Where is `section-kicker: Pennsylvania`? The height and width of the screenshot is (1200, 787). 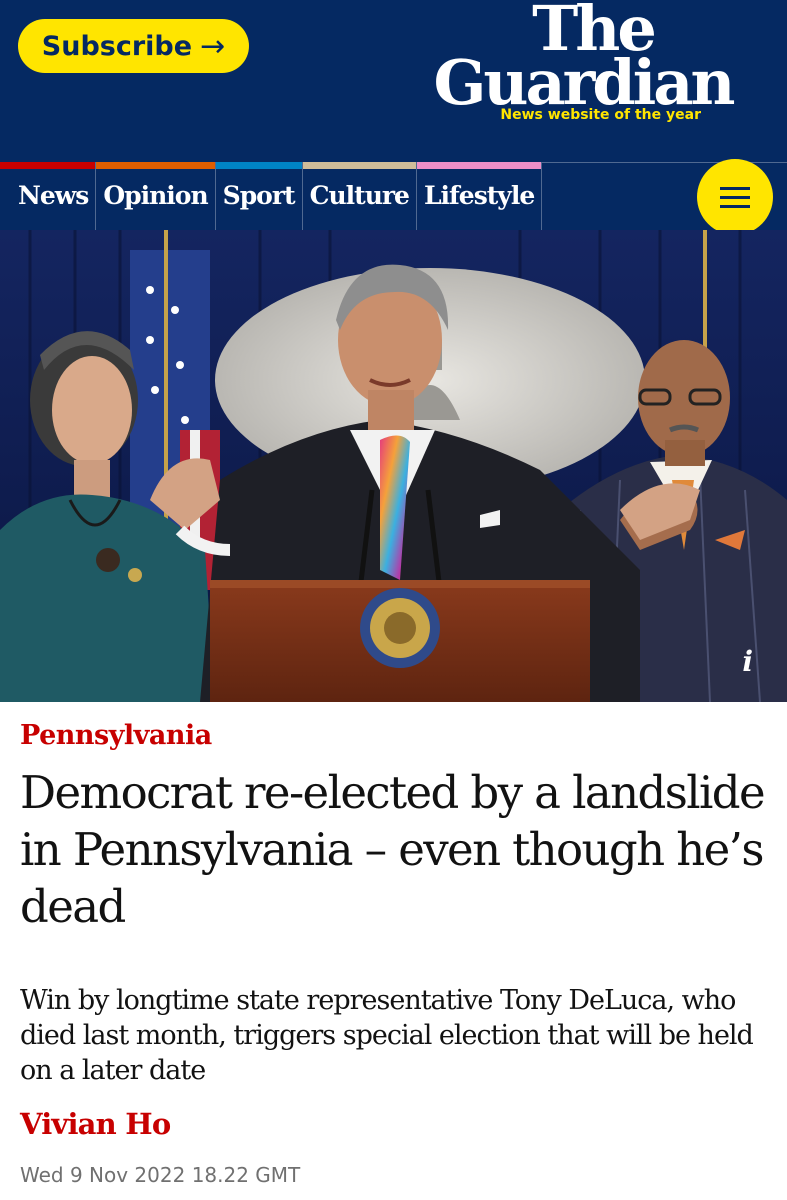 section-kicker: Pennsylvania is located at coordinates (116, 735).